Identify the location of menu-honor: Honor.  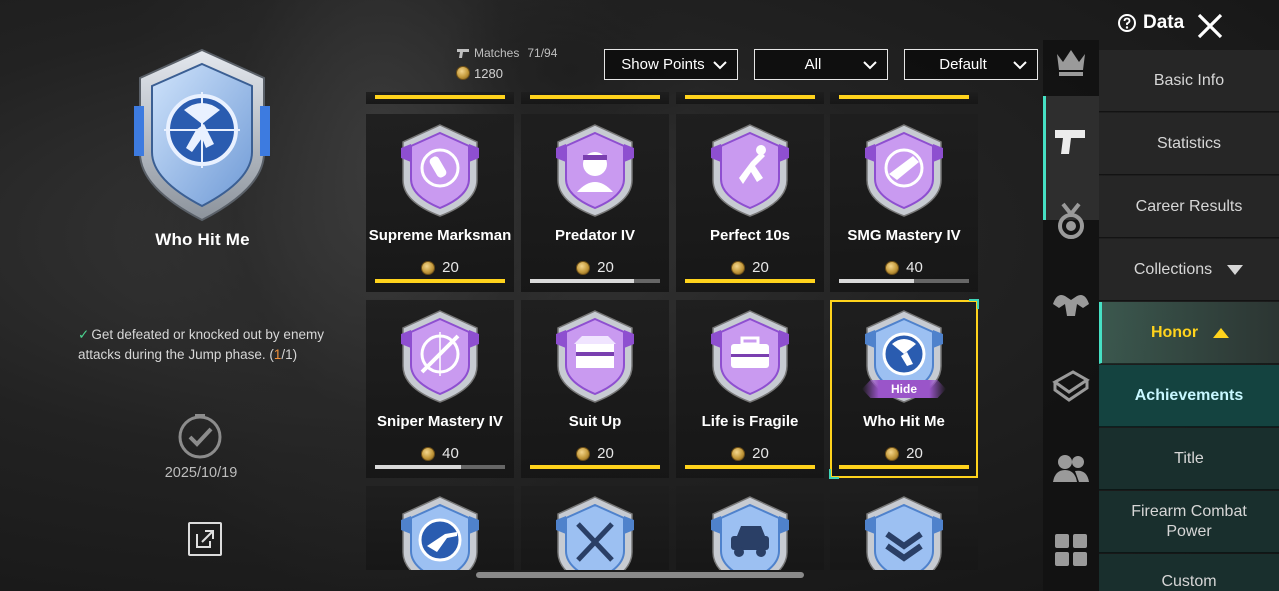
(1189, 333).